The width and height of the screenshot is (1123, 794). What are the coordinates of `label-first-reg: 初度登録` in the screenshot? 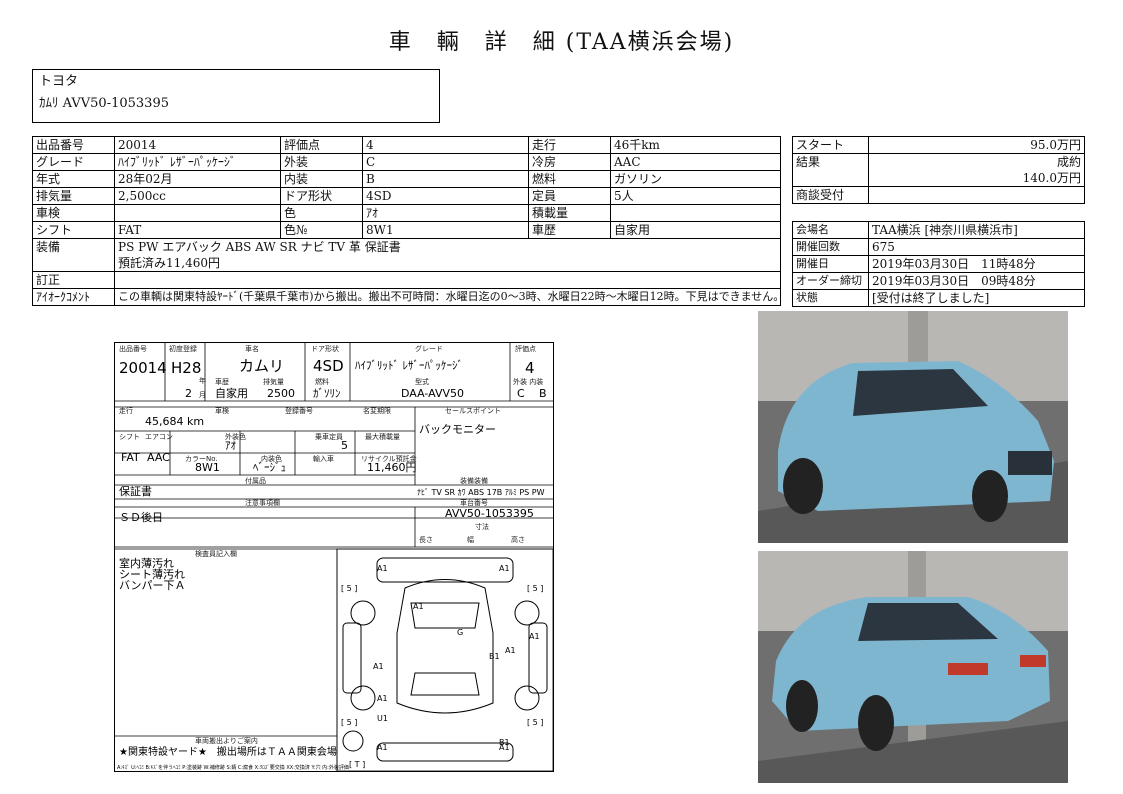 It's located at (183, 348).